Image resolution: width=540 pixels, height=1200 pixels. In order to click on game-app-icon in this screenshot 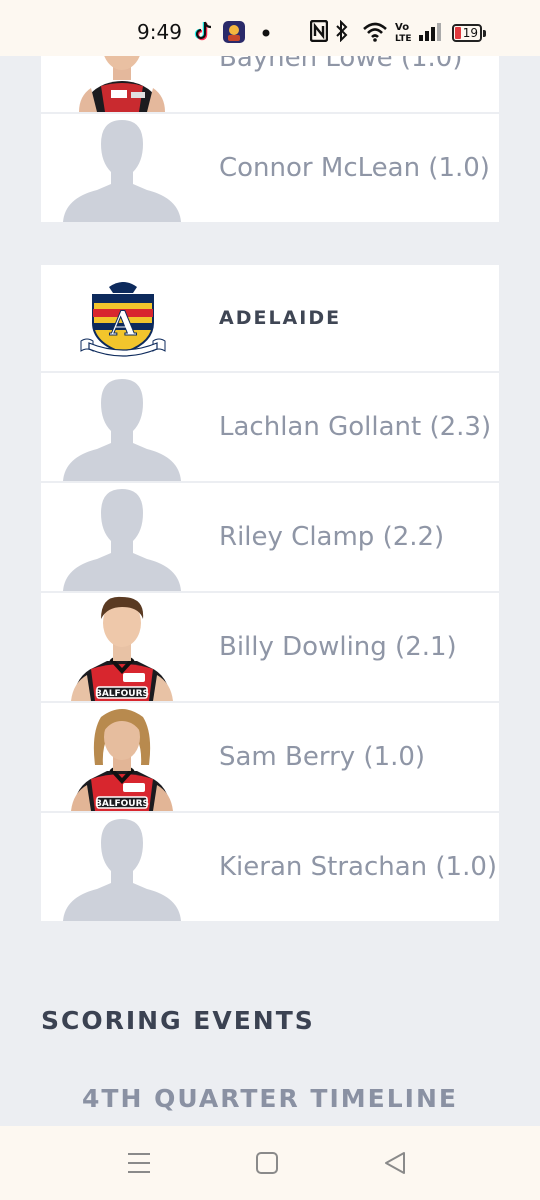, I will do `click(234, 32)`.